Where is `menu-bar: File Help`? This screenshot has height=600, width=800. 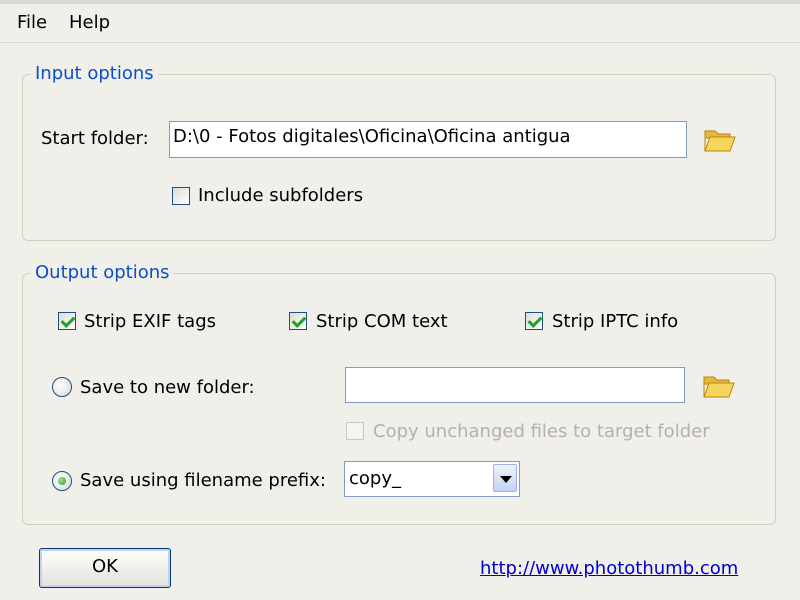 menu-bar: File Help is located at coordinates (400, 23).